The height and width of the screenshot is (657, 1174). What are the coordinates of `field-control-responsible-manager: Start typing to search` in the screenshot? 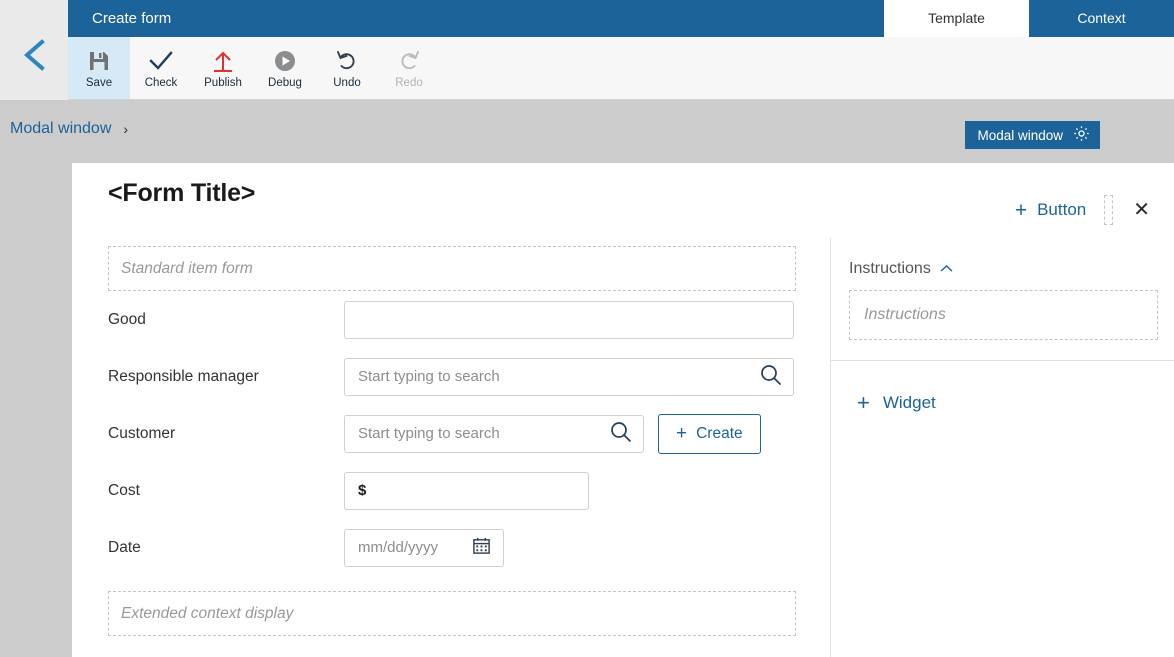 It's located at (569, 376).